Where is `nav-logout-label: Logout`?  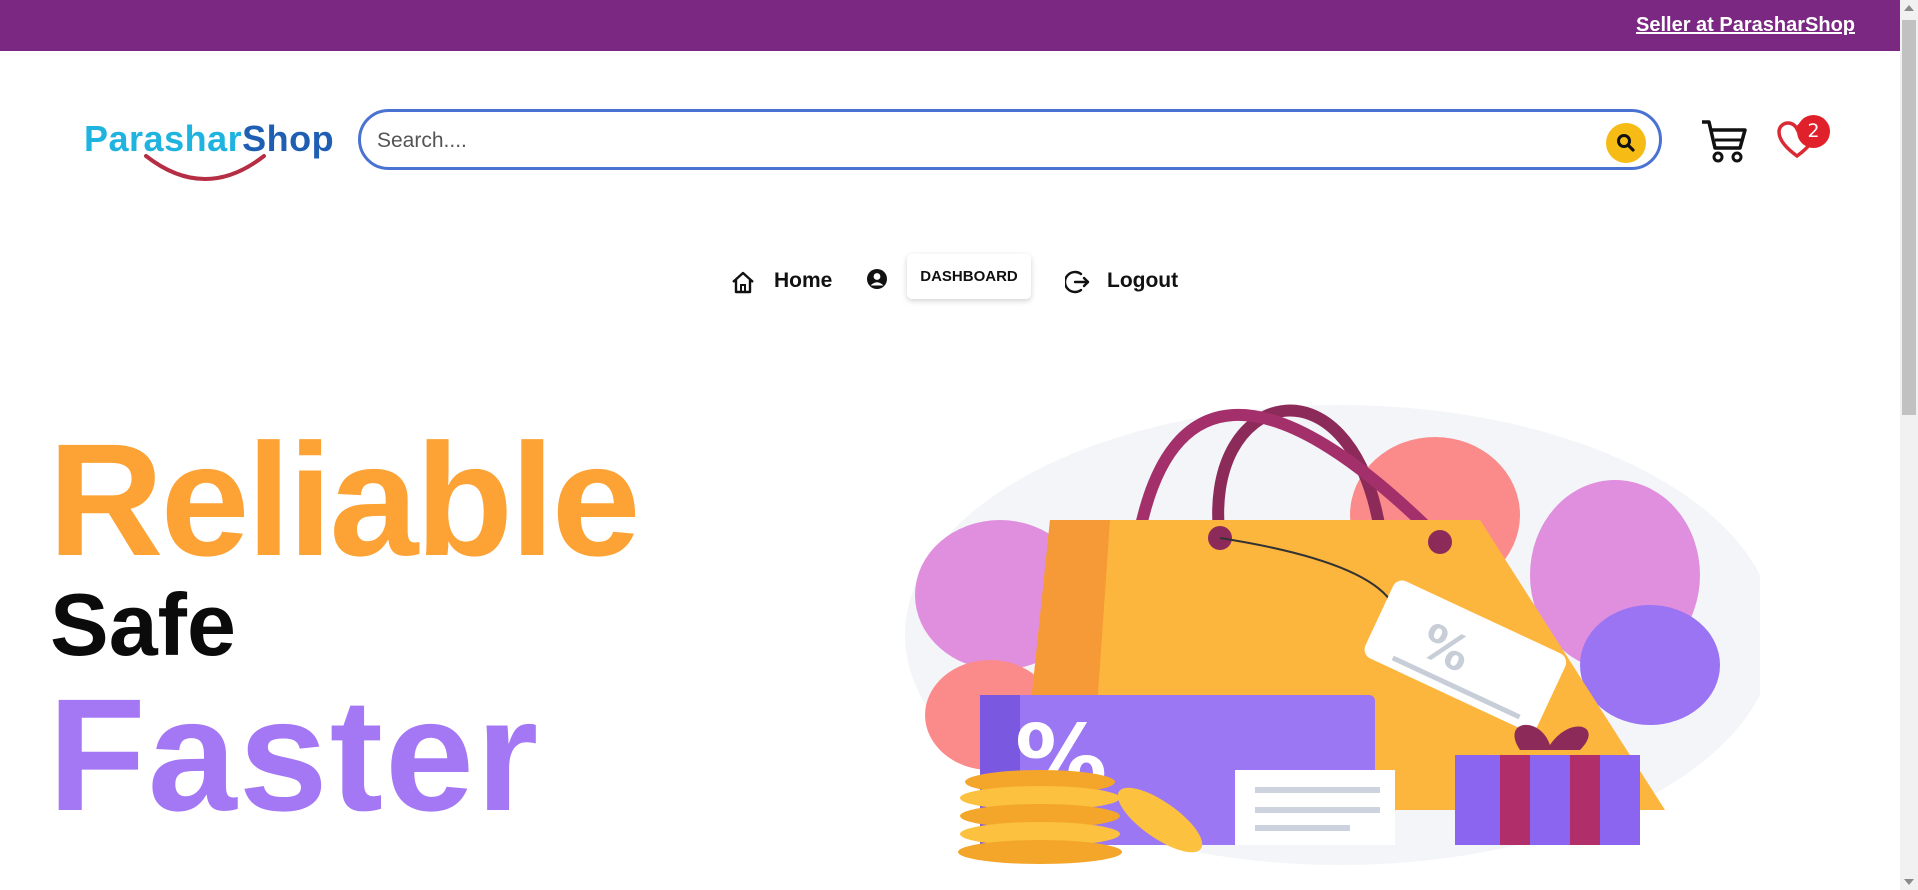 nav-logout-label: Logout is located at coordinates (1143, 280).